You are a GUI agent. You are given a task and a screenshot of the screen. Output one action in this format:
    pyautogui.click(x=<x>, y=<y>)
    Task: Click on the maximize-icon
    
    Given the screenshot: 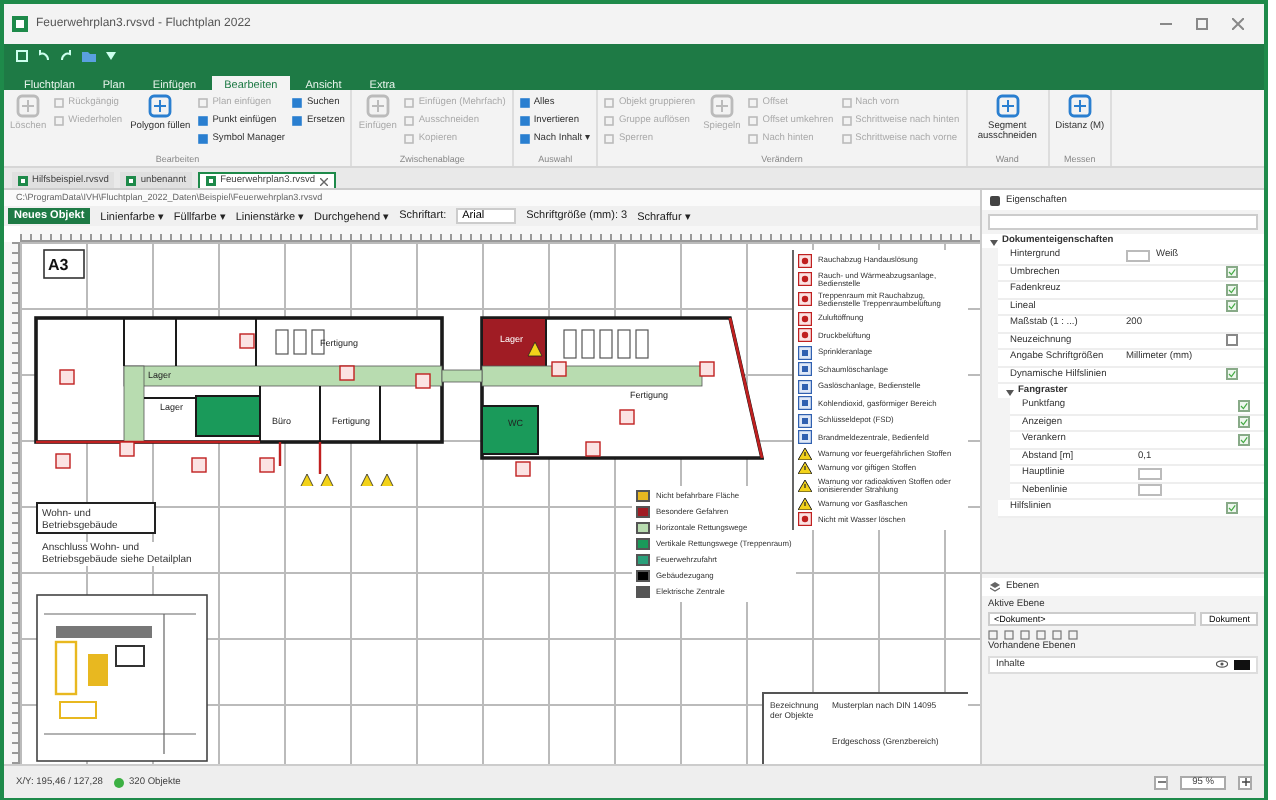 What is the action you would take?
    pyautogui.click(x=1202, y=24)
    